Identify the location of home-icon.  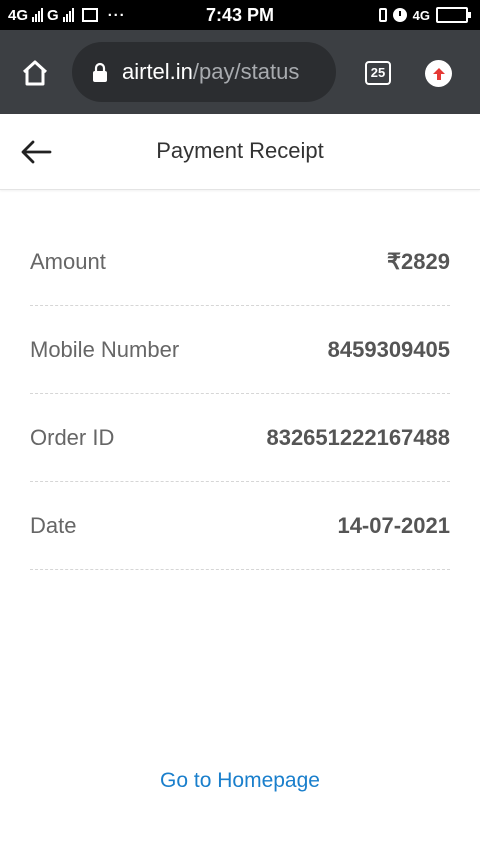
(35, 73).